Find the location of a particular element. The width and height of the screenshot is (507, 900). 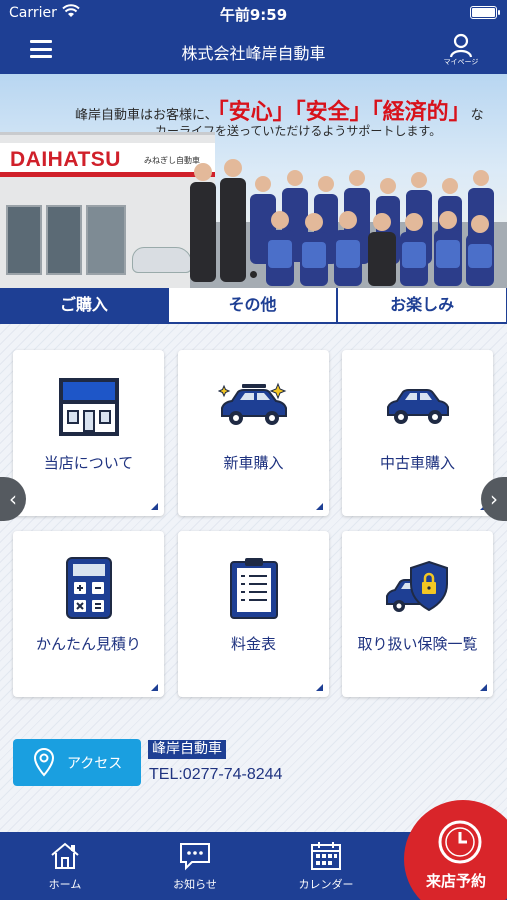

tab-other: その他 is located at coordinates (252, 305).